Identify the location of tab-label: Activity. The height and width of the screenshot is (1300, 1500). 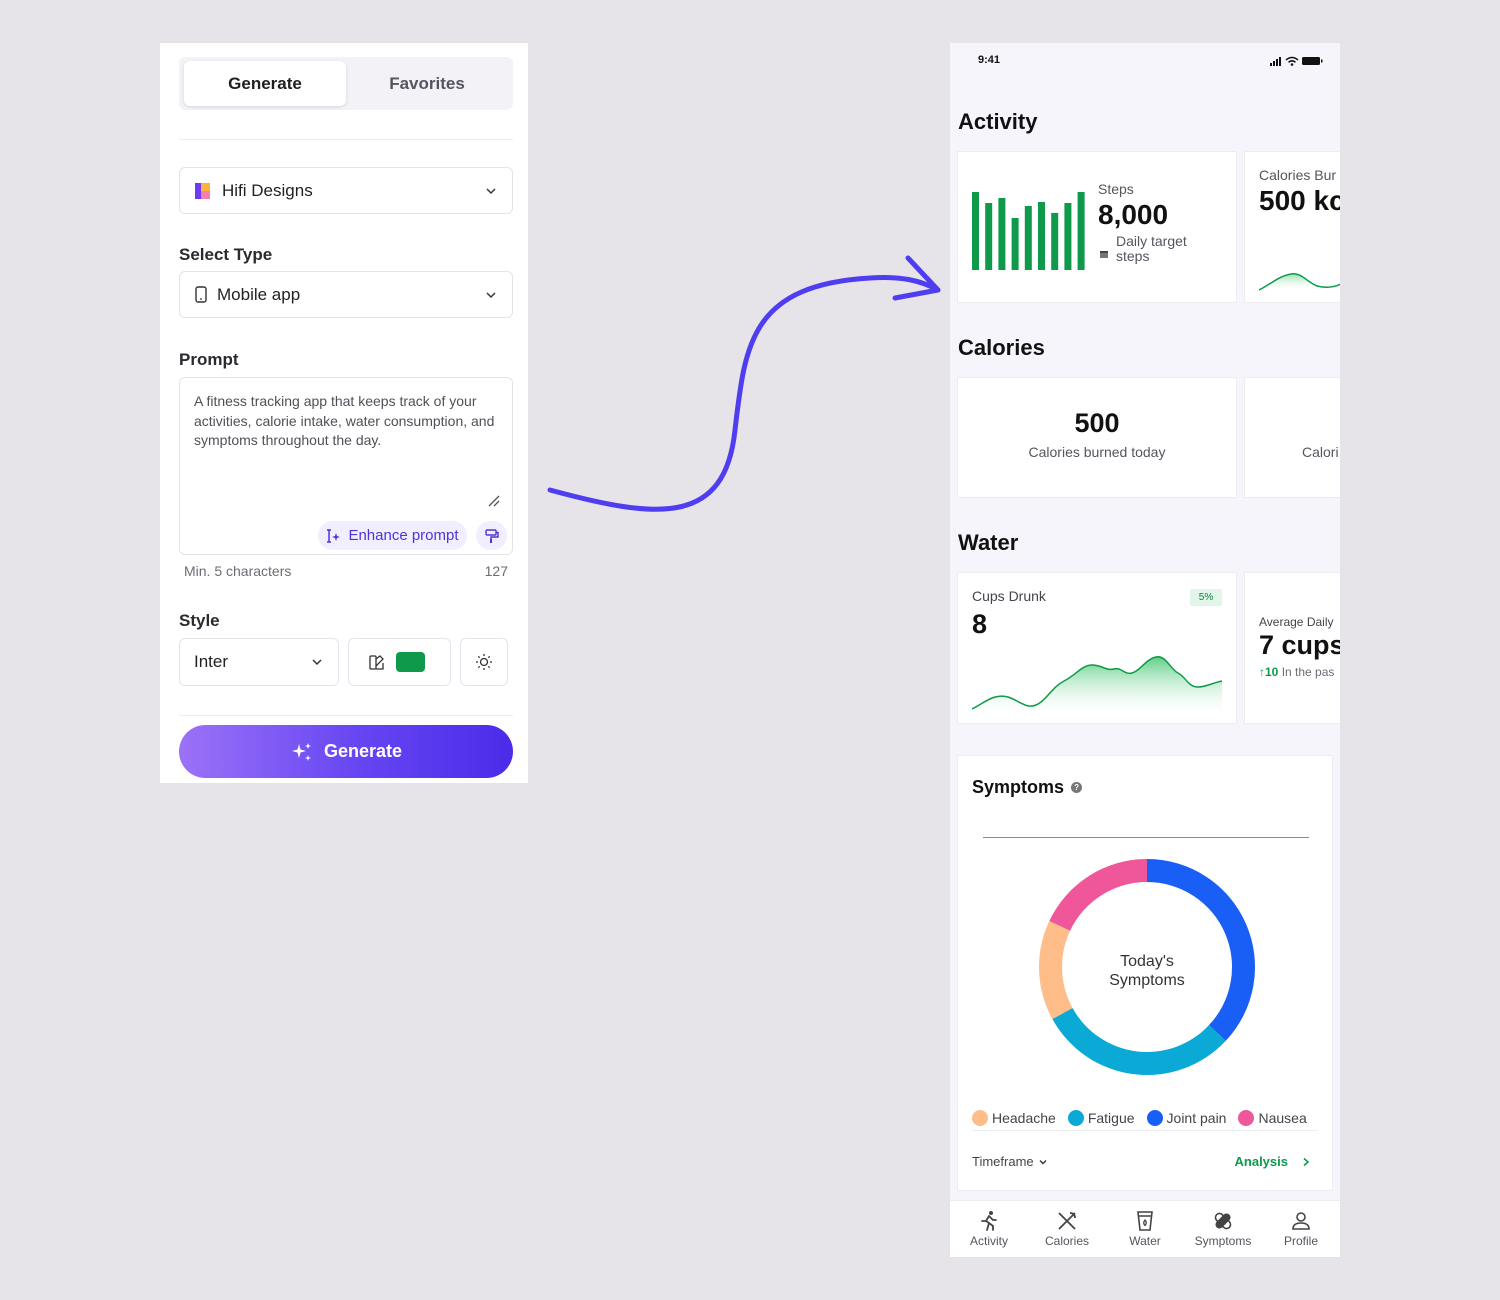
(988, 1241).